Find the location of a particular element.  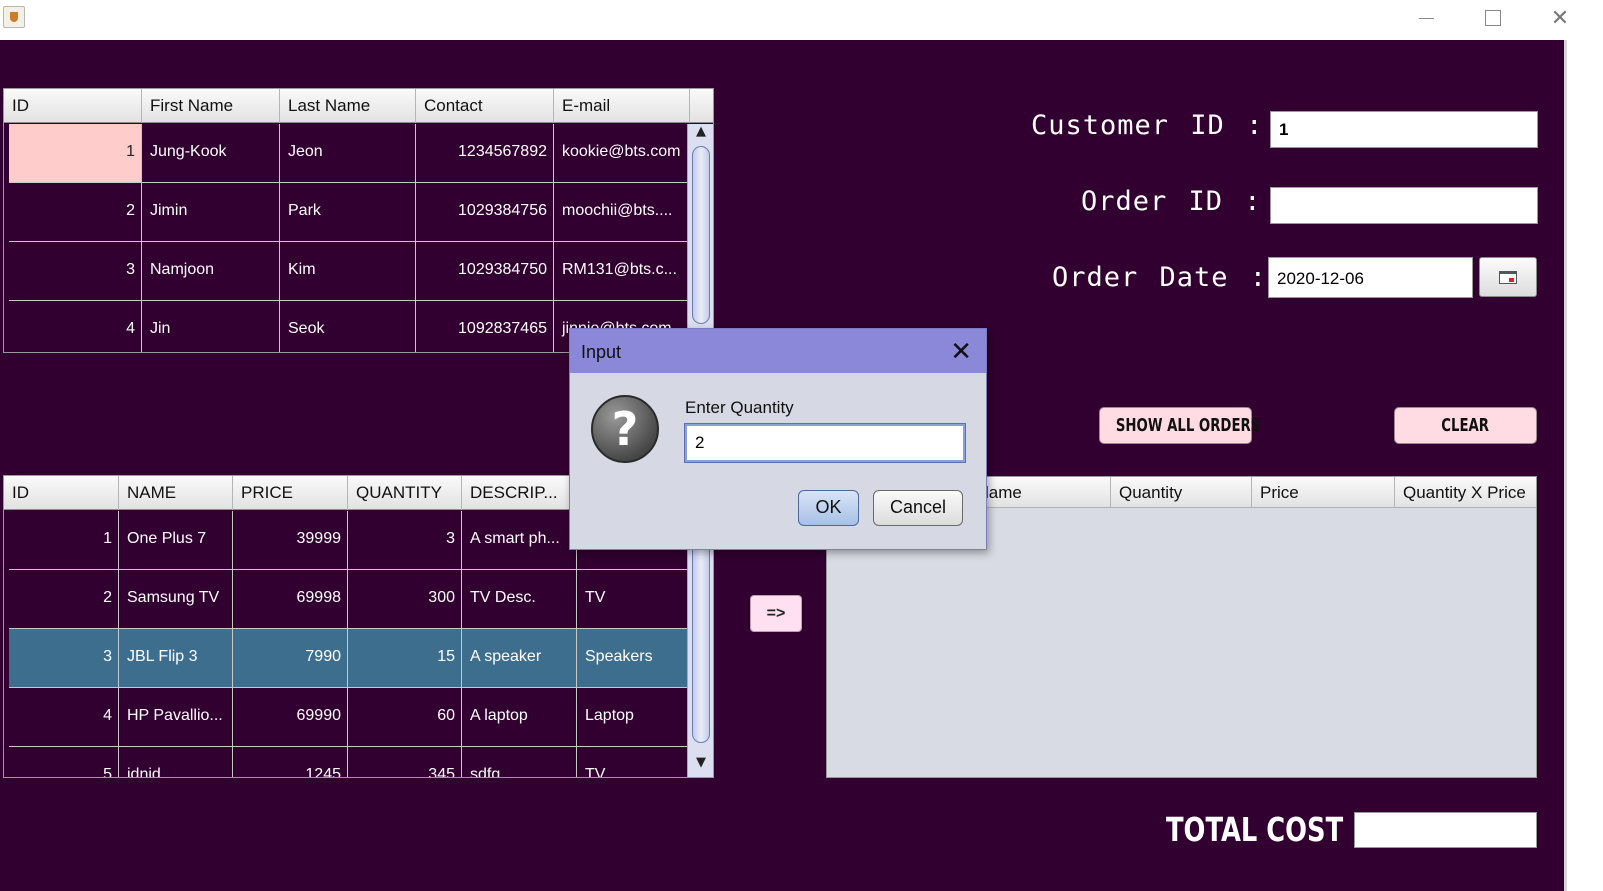

order-date-label: Order Date : is located at coordinates (1160, 277).